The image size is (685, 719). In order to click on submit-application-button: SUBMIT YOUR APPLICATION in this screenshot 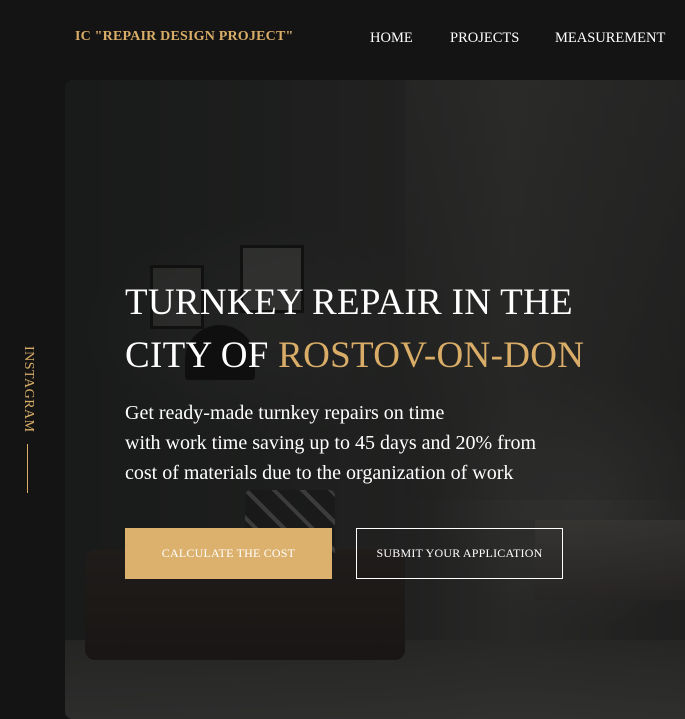, I will do `click(459, 553)`.